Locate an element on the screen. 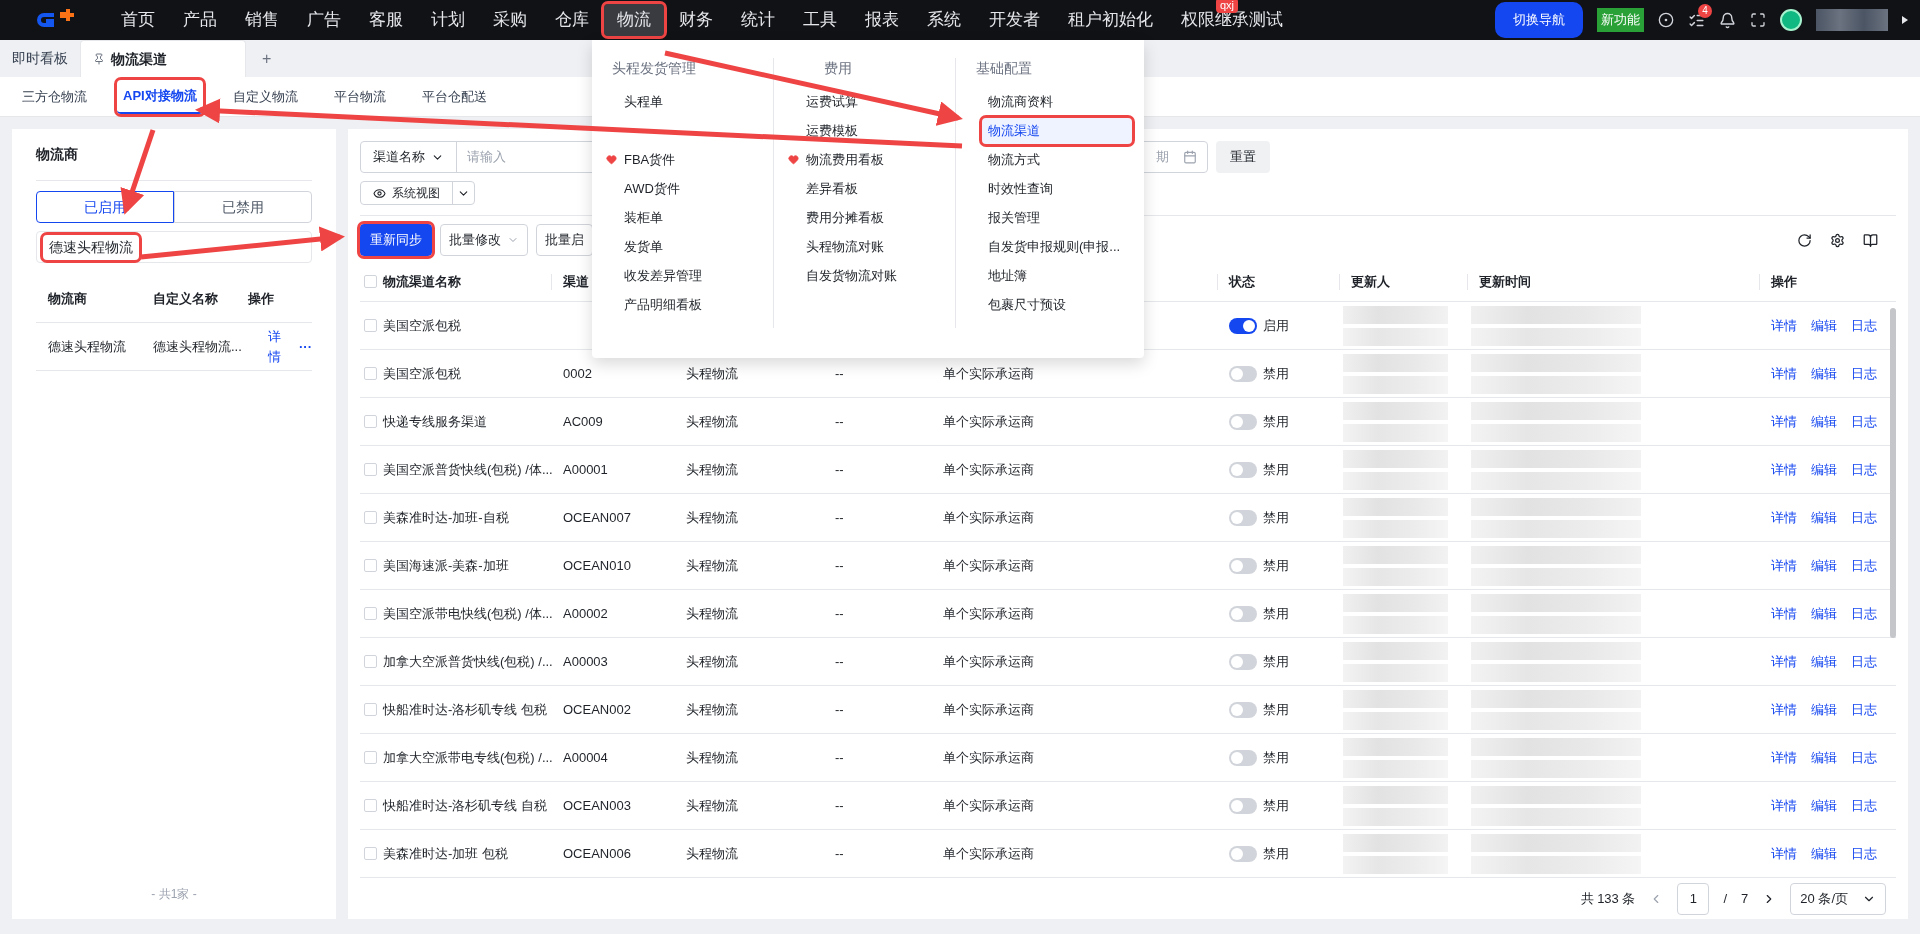  view-select: 系统视图 is located at coordinates (417, 193).